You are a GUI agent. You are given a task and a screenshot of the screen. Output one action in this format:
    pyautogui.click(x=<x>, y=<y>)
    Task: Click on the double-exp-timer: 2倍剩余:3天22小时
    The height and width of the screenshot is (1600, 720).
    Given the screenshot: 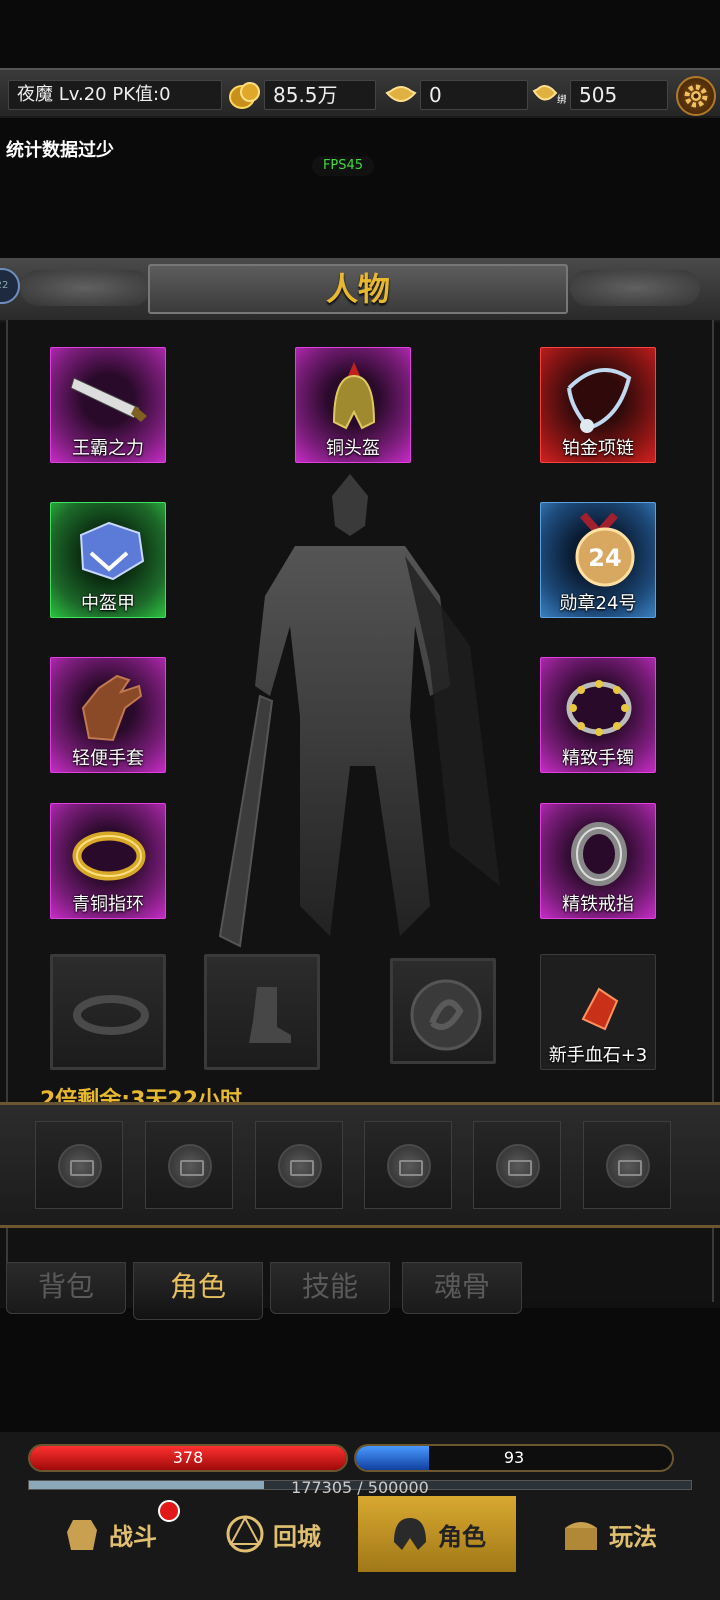 What is the action you would take?
    pyautogui.click(x=141, y=1095)
    